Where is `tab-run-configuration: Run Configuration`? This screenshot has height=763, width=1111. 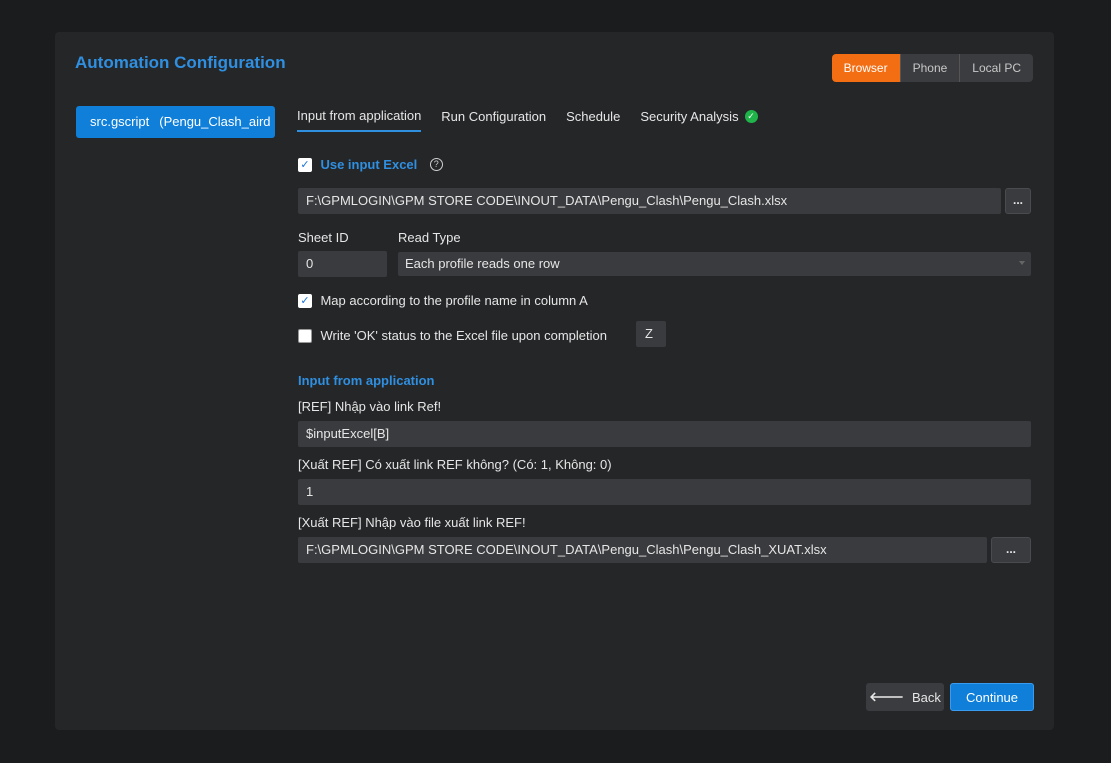 tab-run-configuration: Run Configuration is located at coordinates (493, 120).